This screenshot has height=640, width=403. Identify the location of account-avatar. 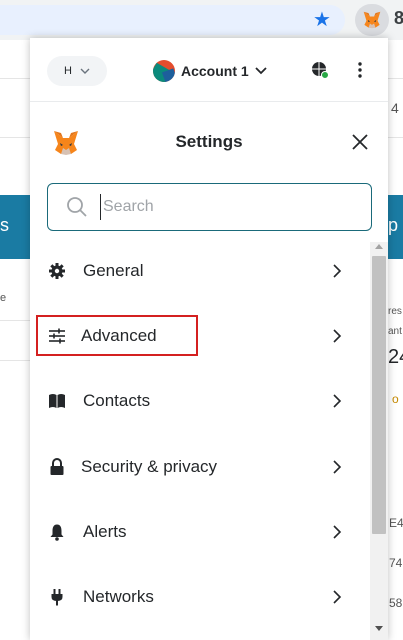
(164, 71).